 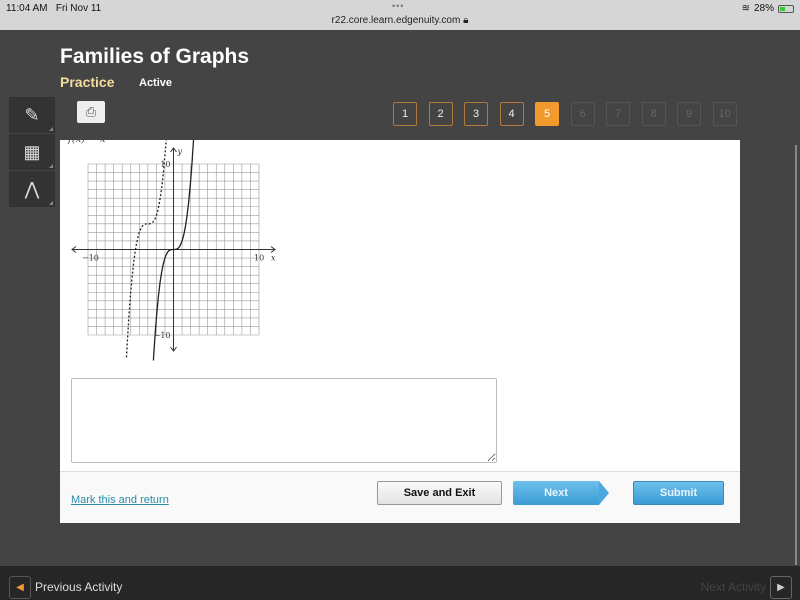 I want to click on page-button-4: 4, so click(x=511, y=114).